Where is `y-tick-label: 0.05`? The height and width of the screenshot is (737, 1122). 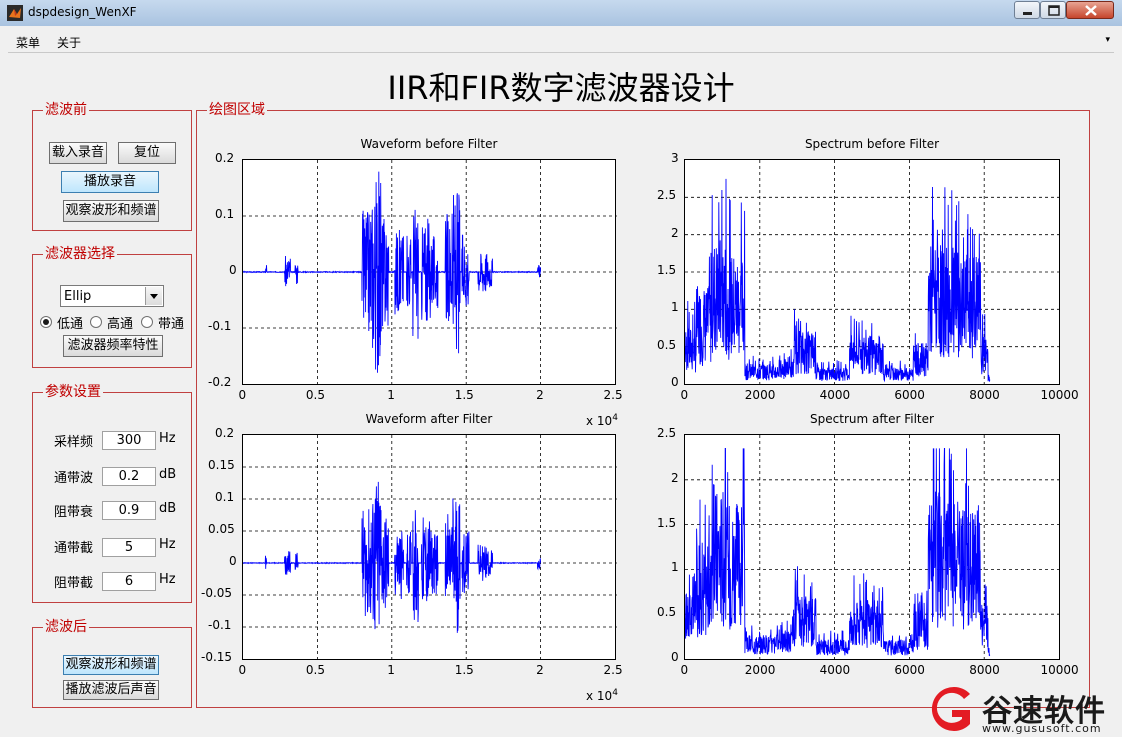 y-tick-label: 0.05 is located at coordinates (221, 529).